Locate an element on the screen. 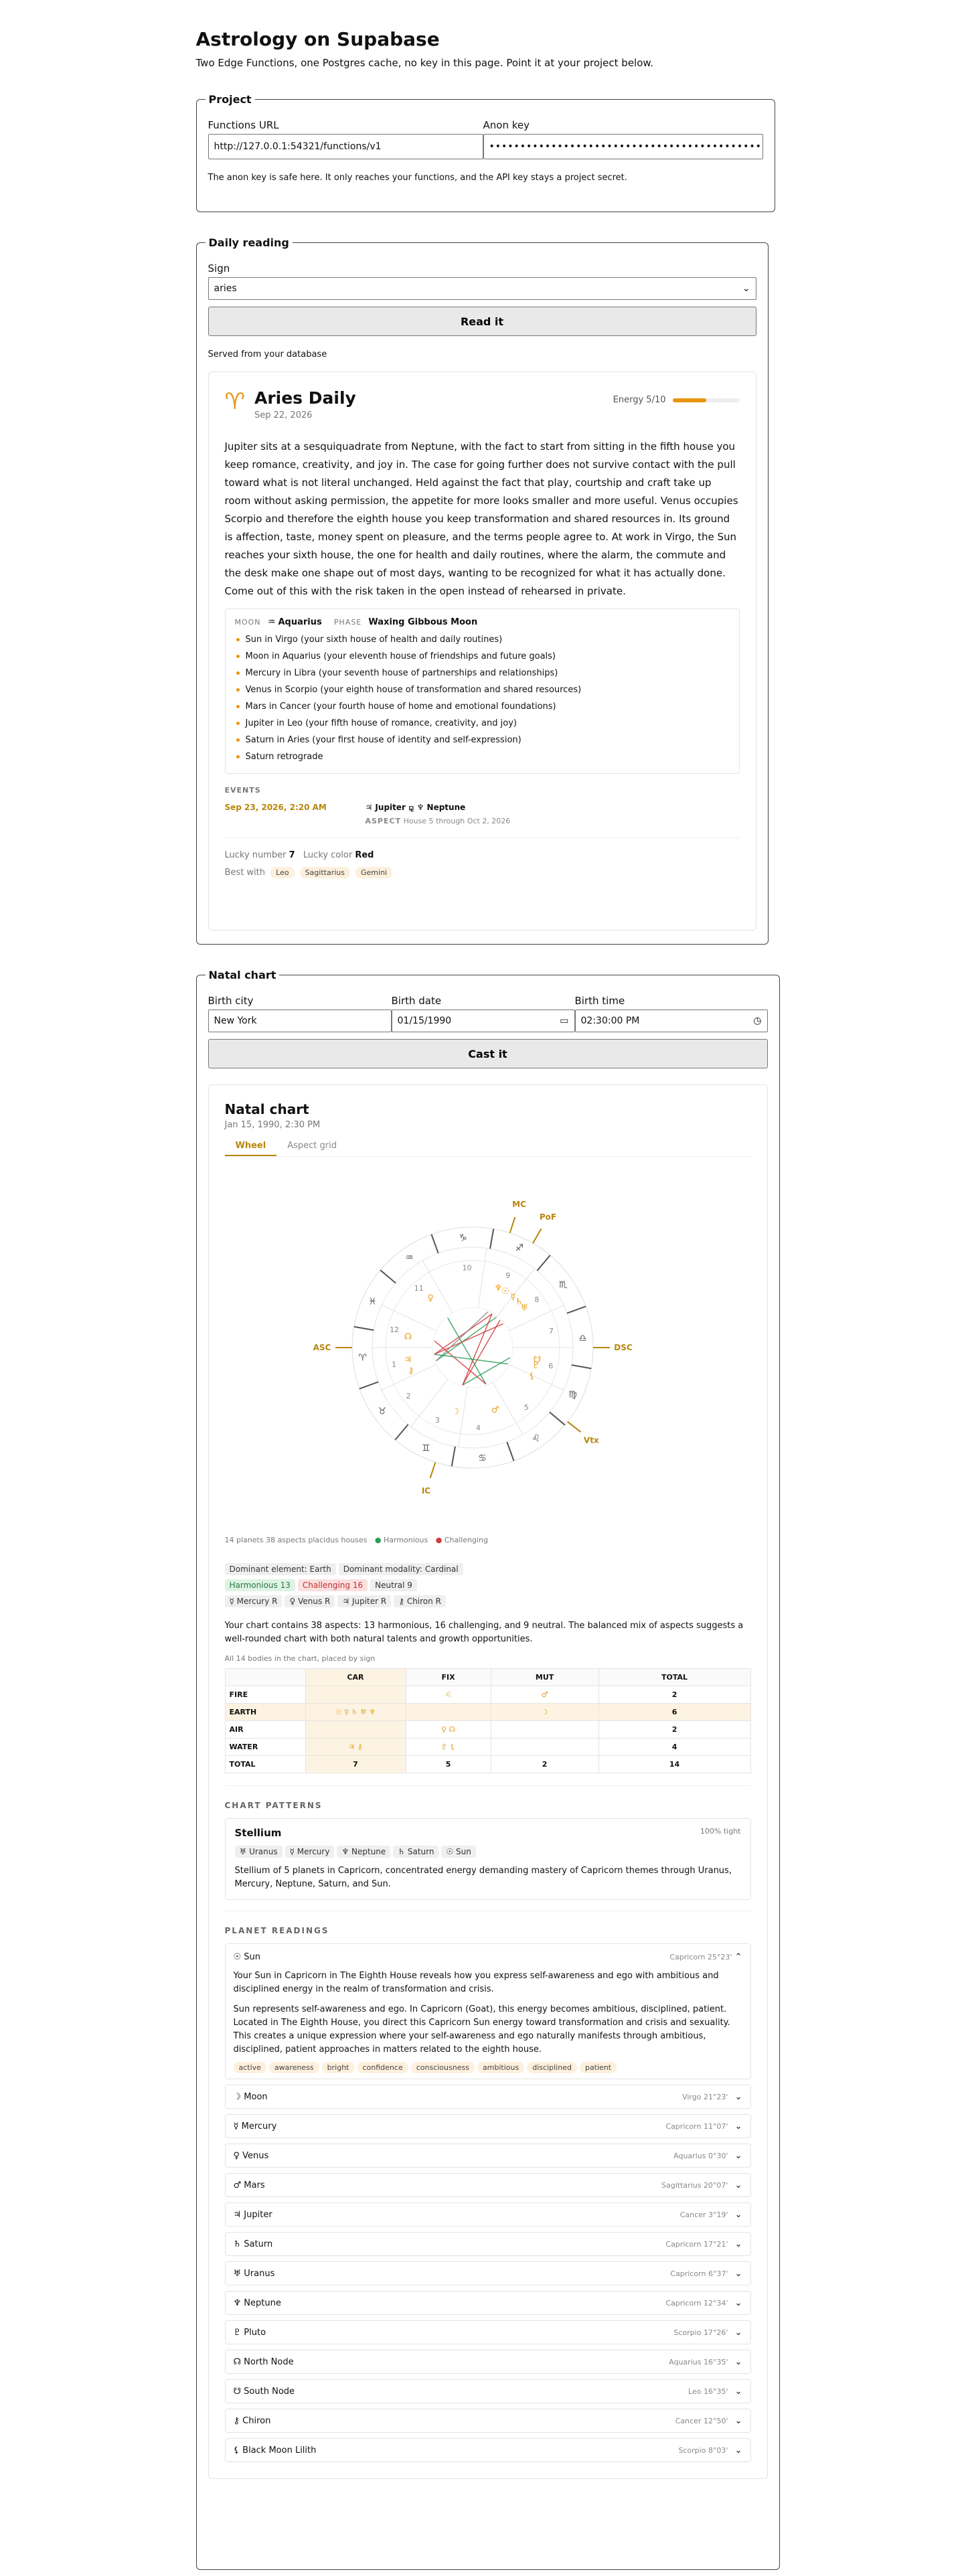  planet-reading-row: ♀ Venus Aquarius 0°30' ⌄ is located at coordinates (487, 2156).